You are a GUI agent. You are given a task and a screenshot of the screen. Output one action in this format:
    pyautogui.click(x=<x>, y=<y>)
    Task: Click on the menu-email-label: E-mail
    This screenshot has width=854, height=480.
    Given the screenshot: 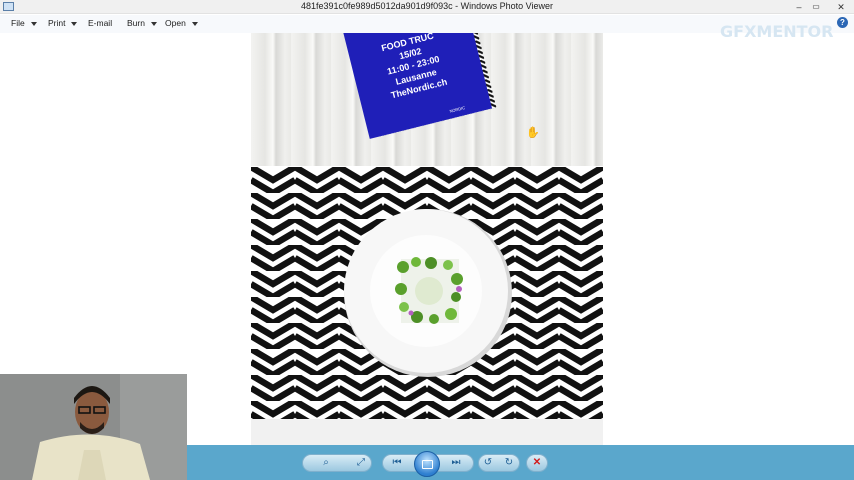 What is the action you would take?
    pyautogui.click(x=100, y=23)
    